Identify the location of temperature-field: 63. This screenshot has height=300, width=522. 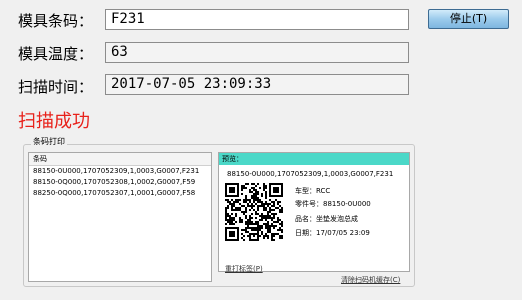
(257, 52).